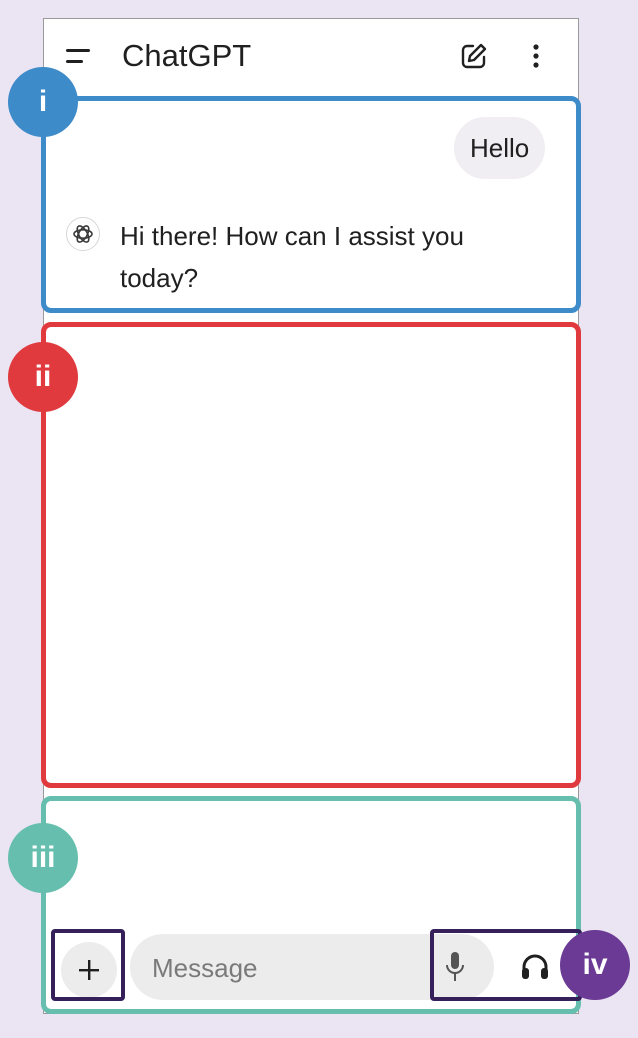  Describe the element at coordinates (595, 965) in the screenshot. I see `annotation-badge-iv: iv` at that location.